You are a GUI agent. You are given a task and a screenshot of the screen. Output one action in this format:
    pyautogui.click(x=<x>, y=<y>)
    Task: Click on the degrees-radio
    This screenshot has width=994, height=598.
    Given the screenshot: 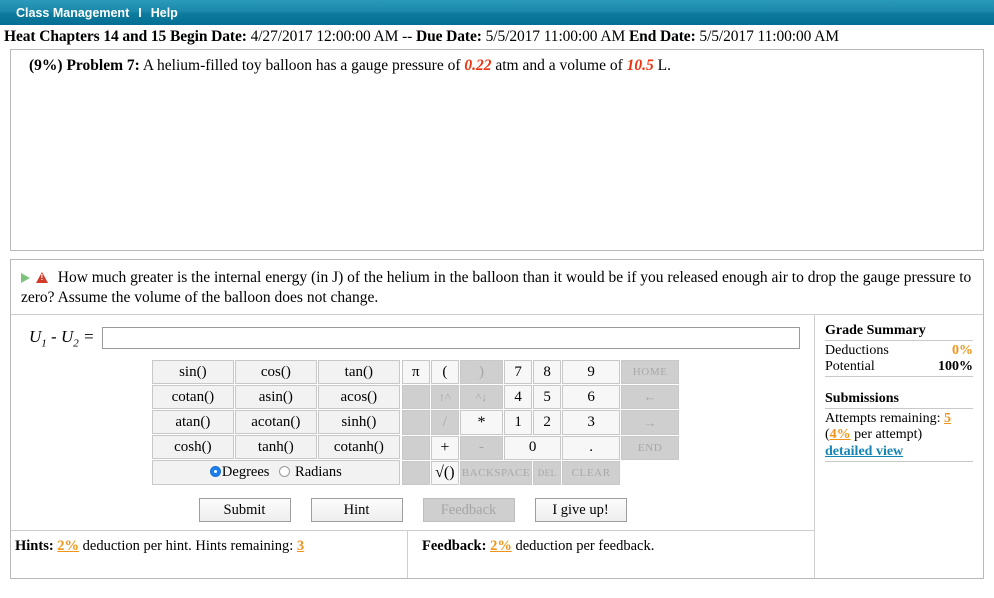 What is the action you would take?
    pyautogui.click(x=215, y=471)
    